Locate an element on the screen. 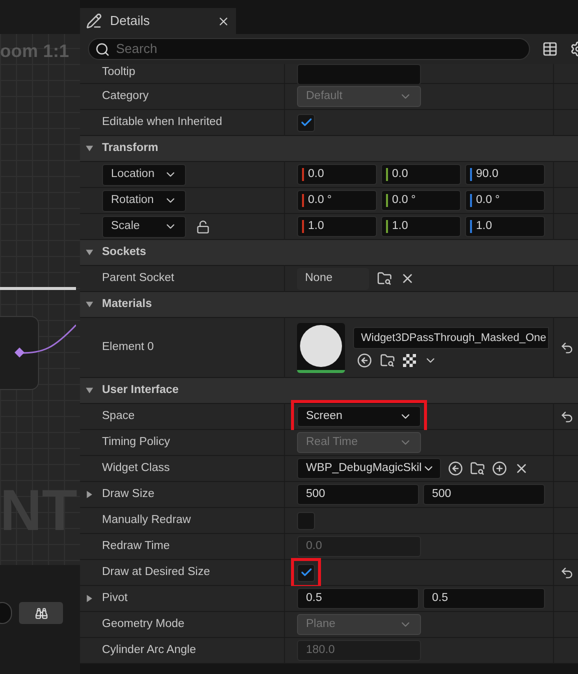 The image size is (578, 674). property-label: Pivot is located at coordinates (115, 598).